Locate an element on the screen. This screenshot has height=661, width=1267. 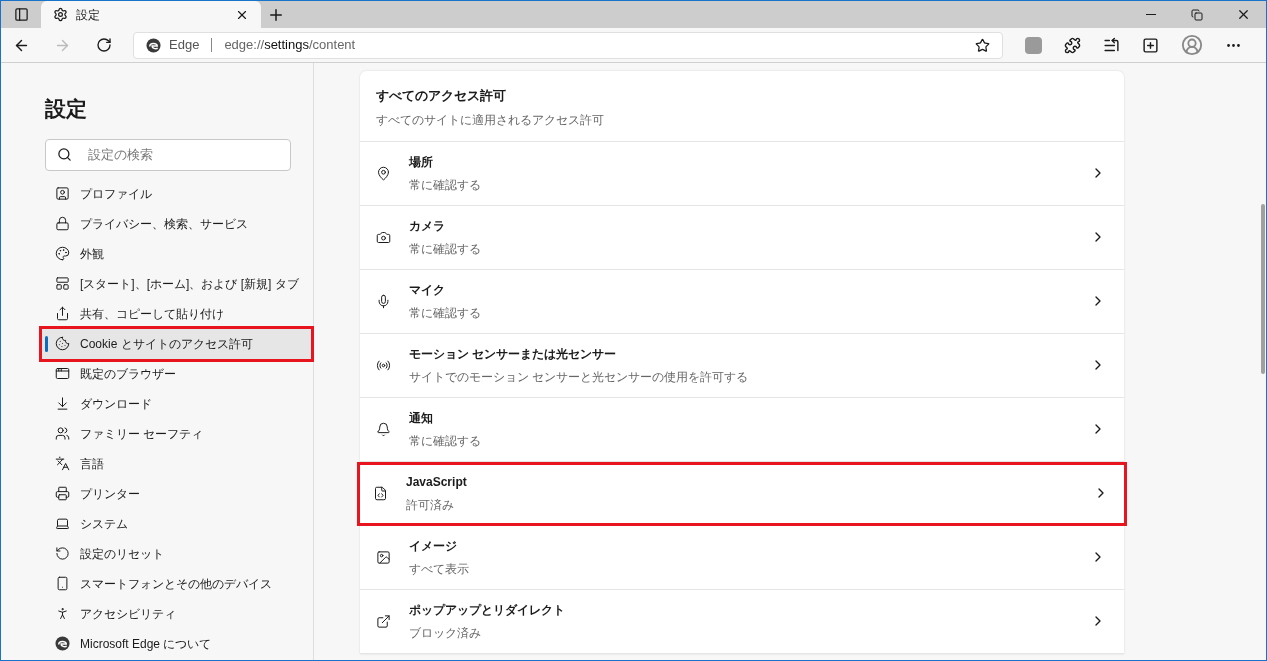
permission-status: サイトでのモーション センサーと光センサーの使用を許可する is located at coordinates (579, 377).